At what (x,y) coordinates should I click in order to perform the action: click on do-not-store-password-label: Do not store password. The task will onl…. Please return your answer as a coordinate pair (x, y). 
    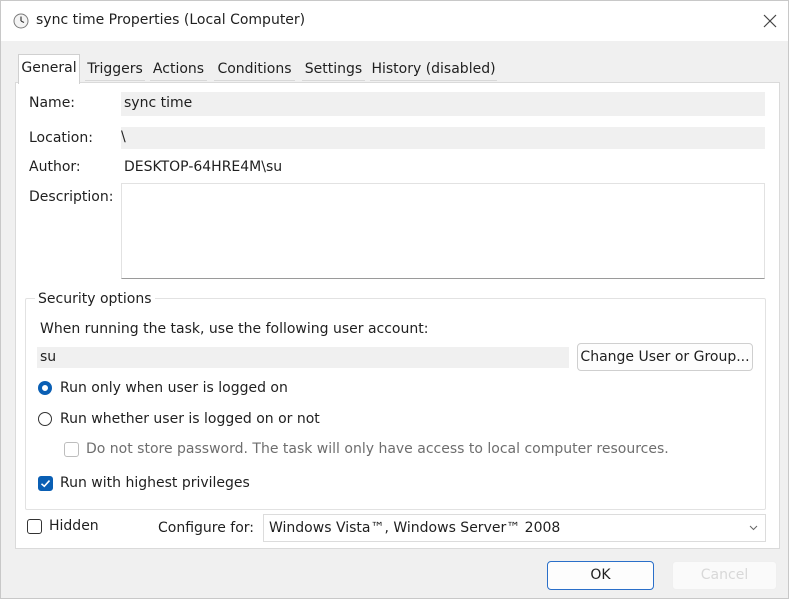
    Looking at the image, I should click on (377, 449).